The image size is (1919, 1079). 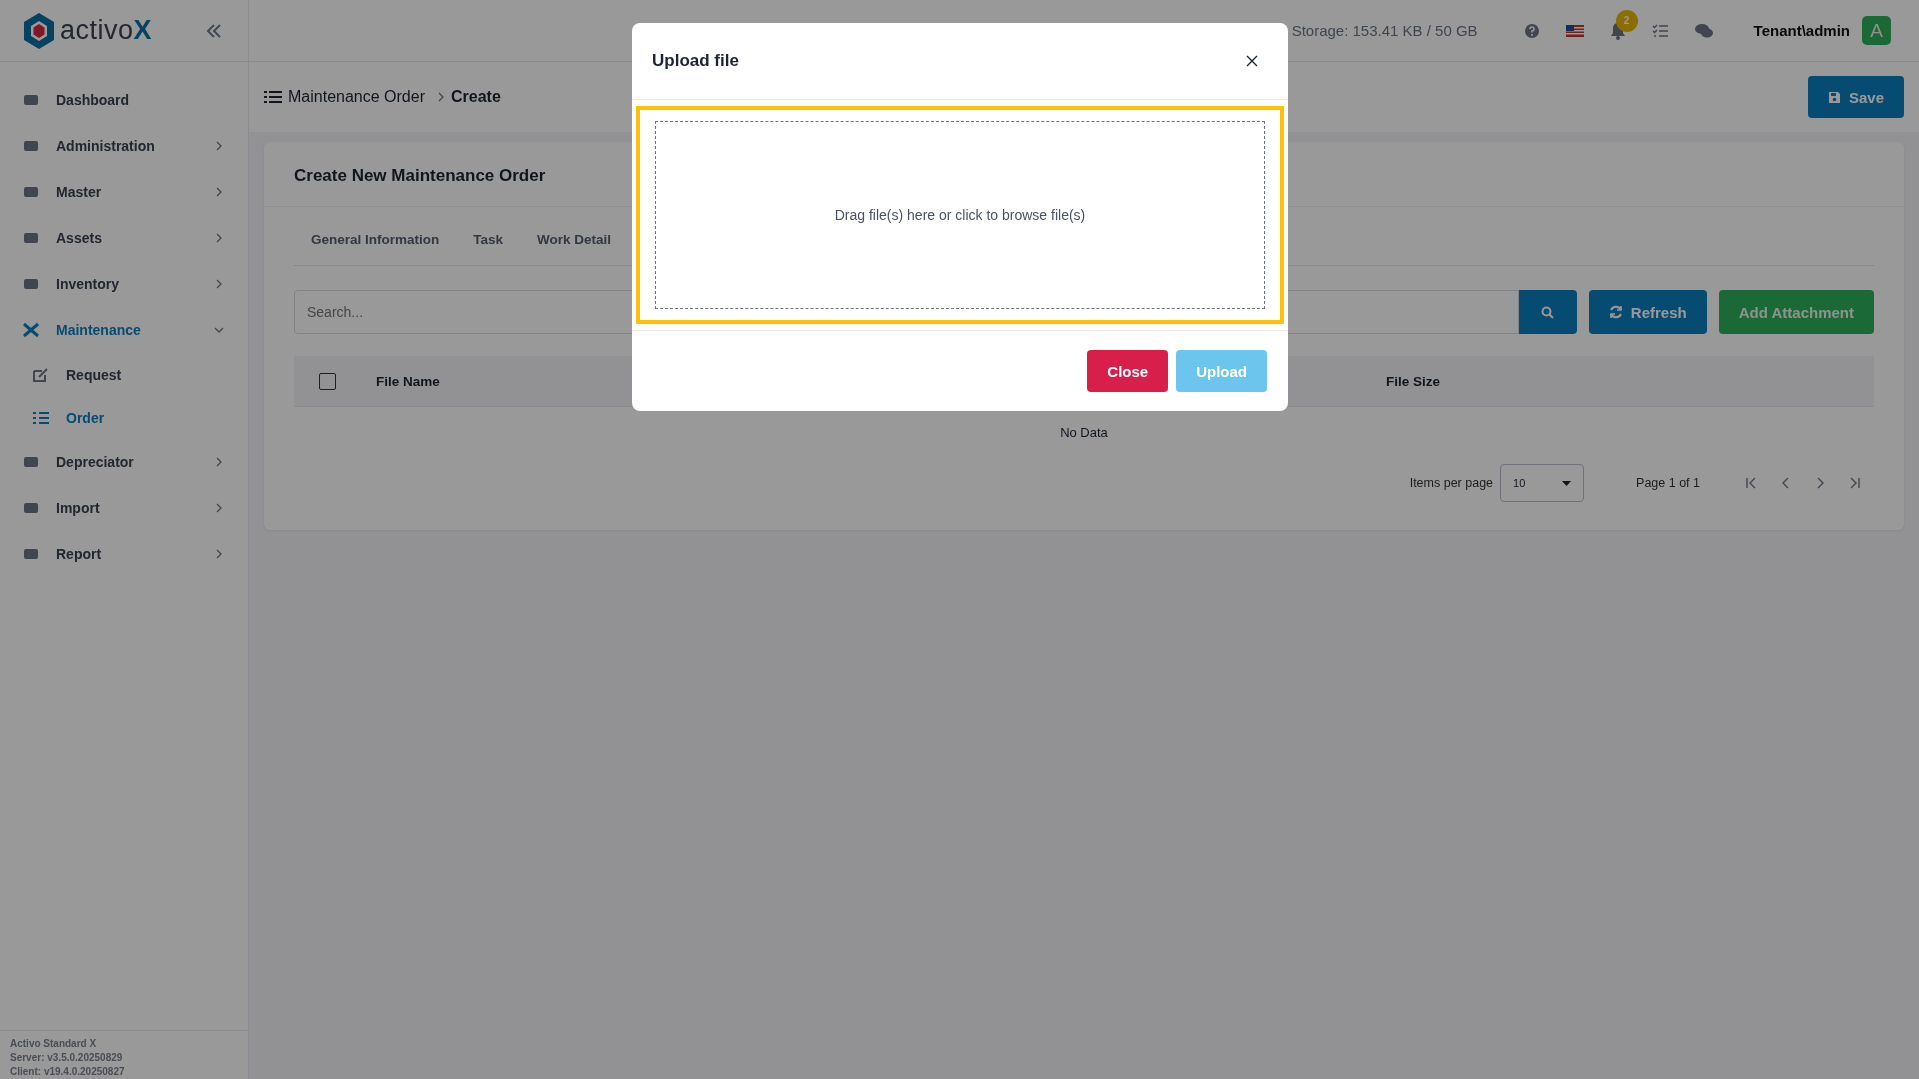 I want to click on select-all-checkbox, so click(x=327, y=381).